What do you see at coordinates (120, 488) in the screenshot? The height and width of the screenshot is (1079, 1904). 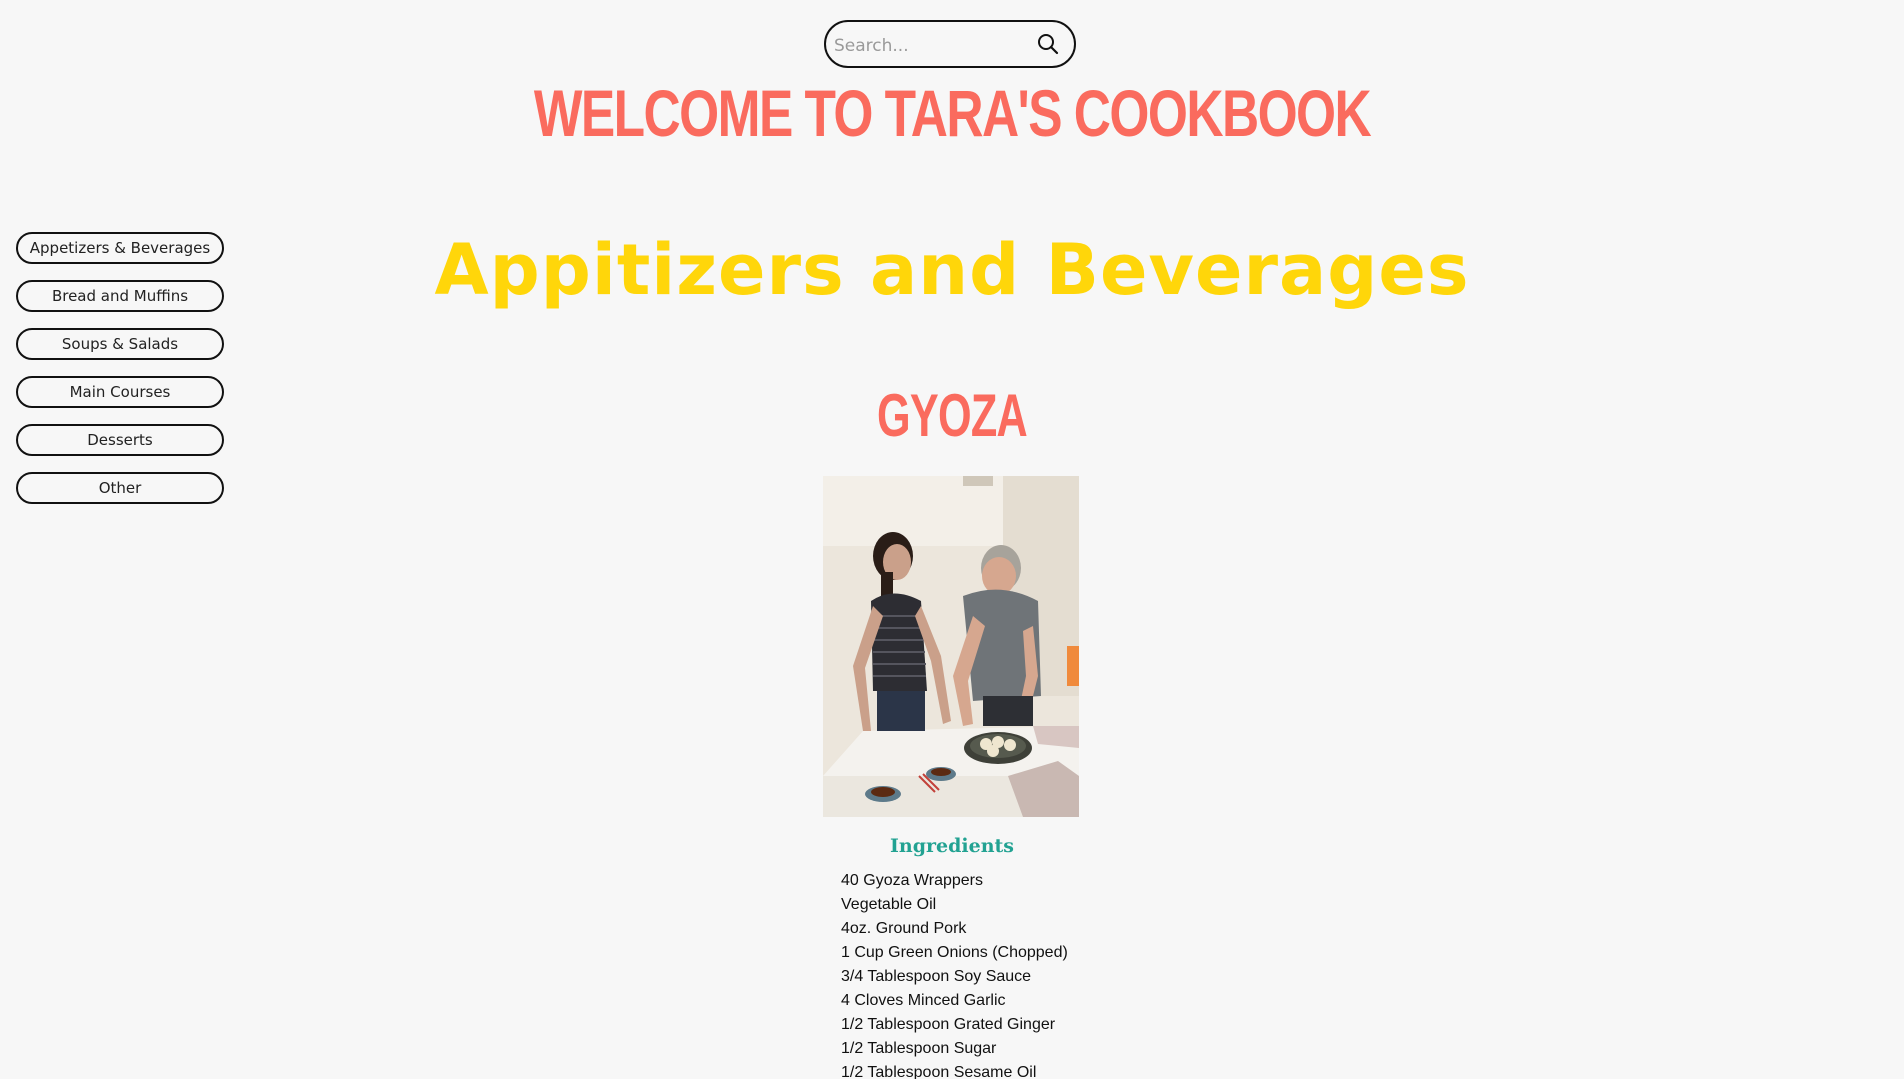 I see `sidebar-item-other: Other` at bounding box center [120, 488].